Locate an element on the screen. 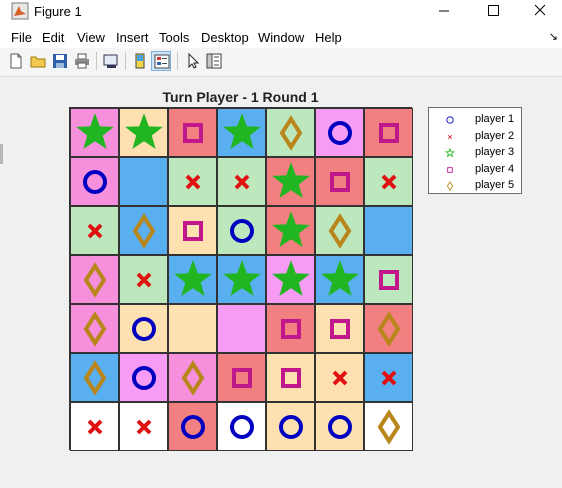 This screenshot has height=488, width=562. legend-entry: player 5 is located at coordinates (476, 186).